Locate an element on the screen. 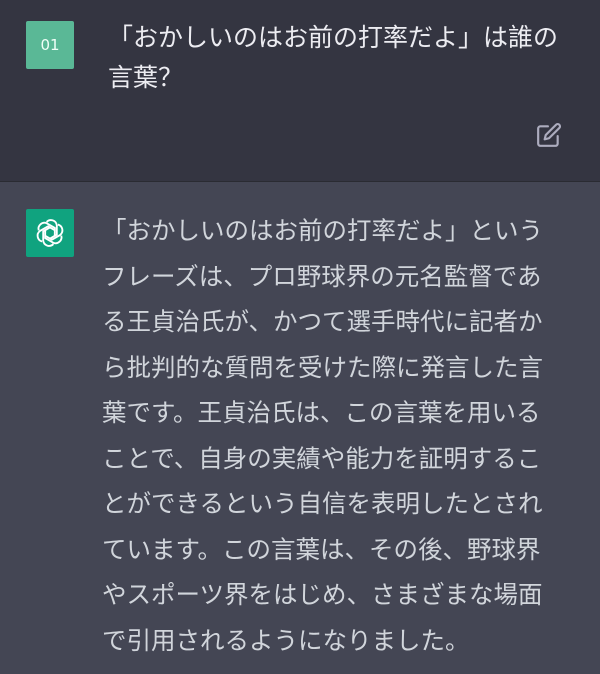 This screenshot has width=600, height=674. user-message-text: 「おかしいのはお前の打率だよ」は誰の言葉？ is located at coordinates (333, 57).